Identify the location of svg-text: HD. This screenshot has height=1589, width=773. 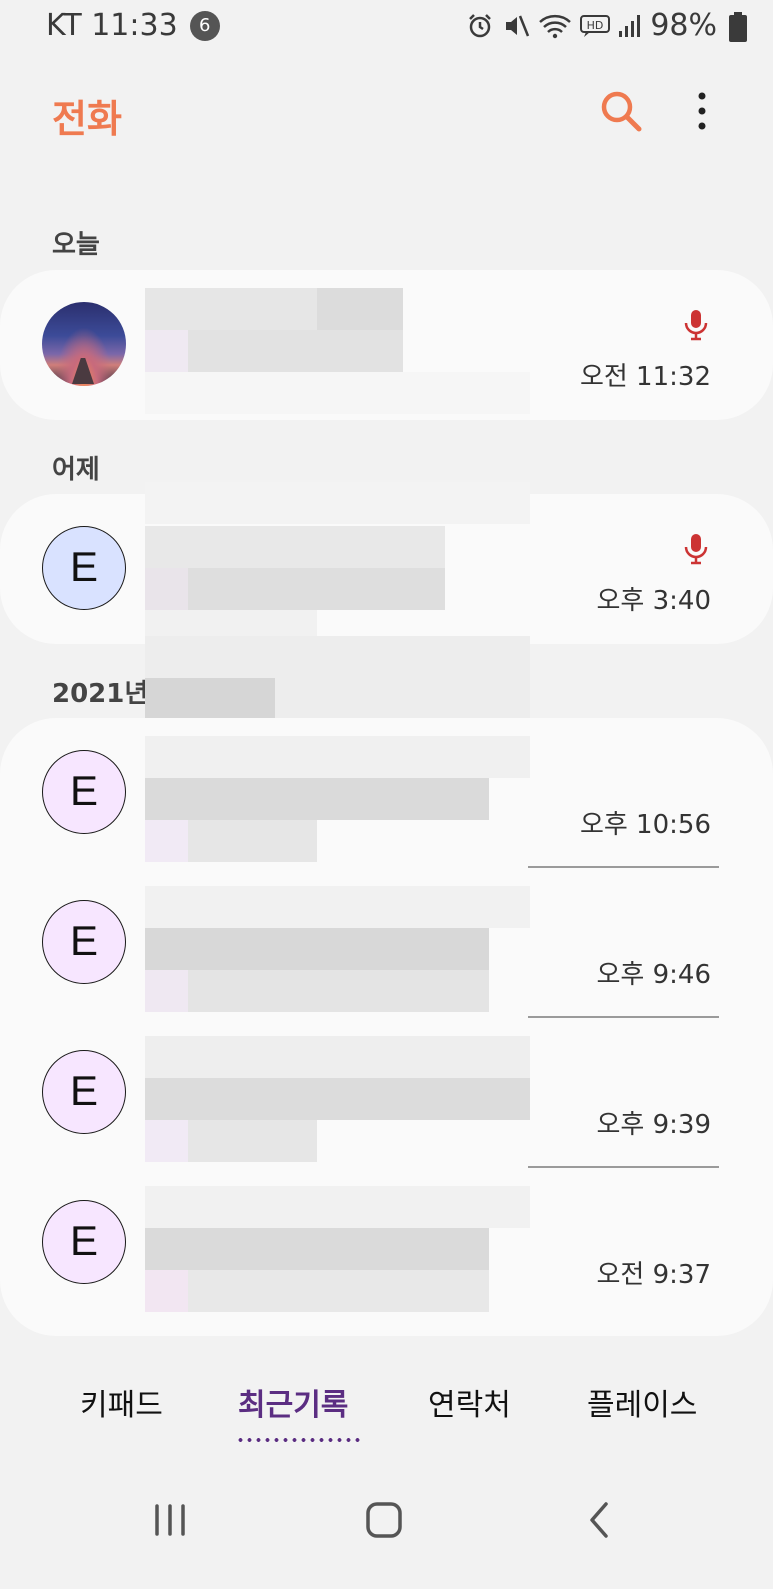
(595, 25).